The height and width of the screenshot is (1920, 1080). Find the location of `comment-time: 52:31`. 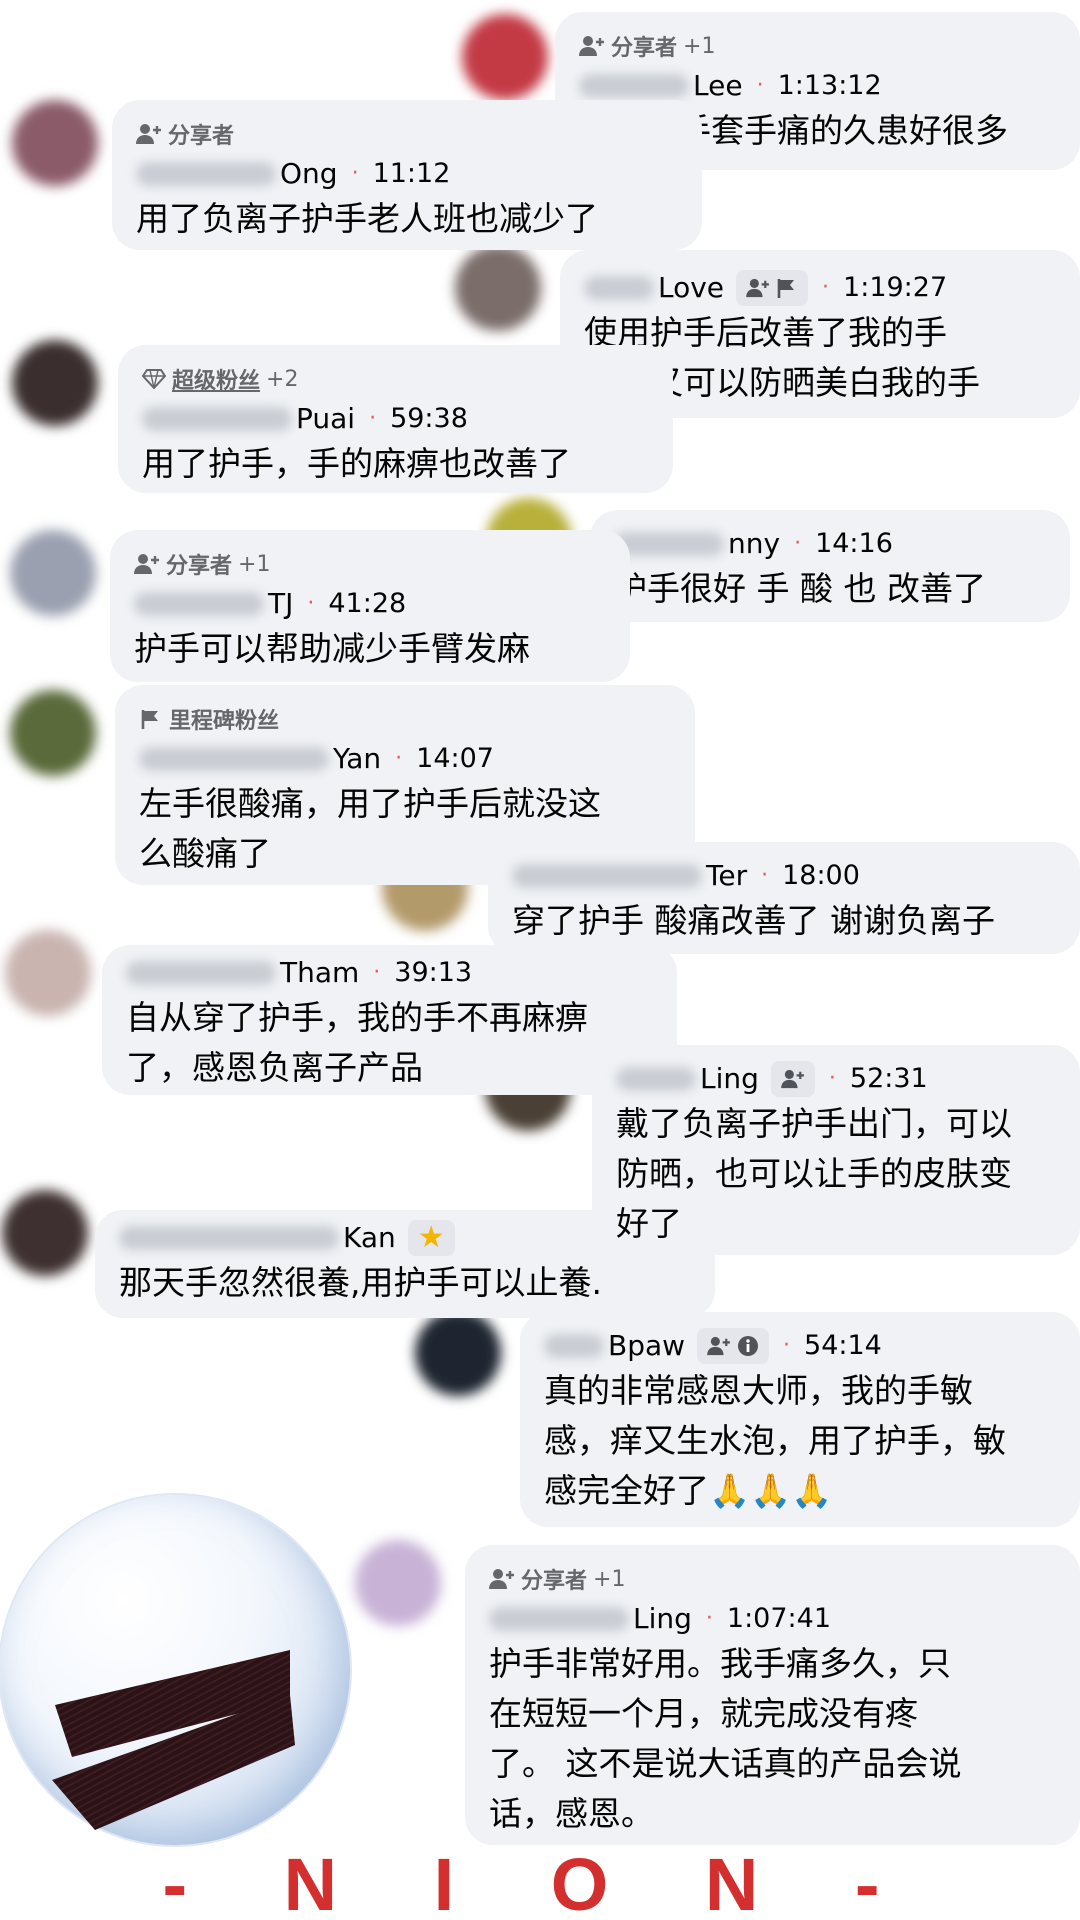

comment-time: 52:31 is located at coordinates (889, 1079).